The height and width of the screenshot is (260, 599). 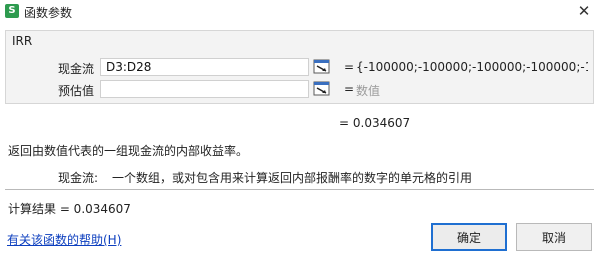 What do you see at coordinates (76, 69) in the screenshot?
I see `param-label-cashflow: 现金流` at bounding box center [76, 69].